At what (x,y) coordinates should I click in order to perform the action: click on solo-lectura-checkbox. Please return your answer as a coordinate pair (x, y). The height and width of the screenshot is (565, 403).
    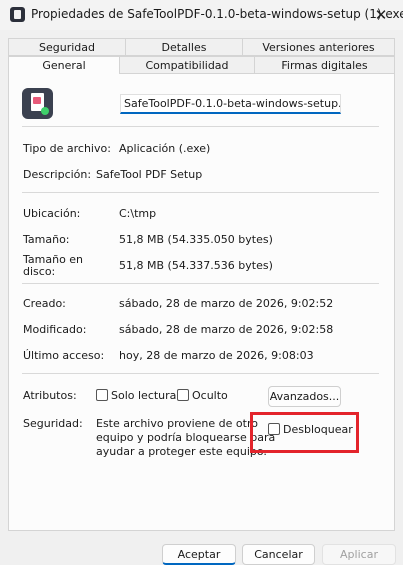
    Looking at the image, I should click on (102, 395).